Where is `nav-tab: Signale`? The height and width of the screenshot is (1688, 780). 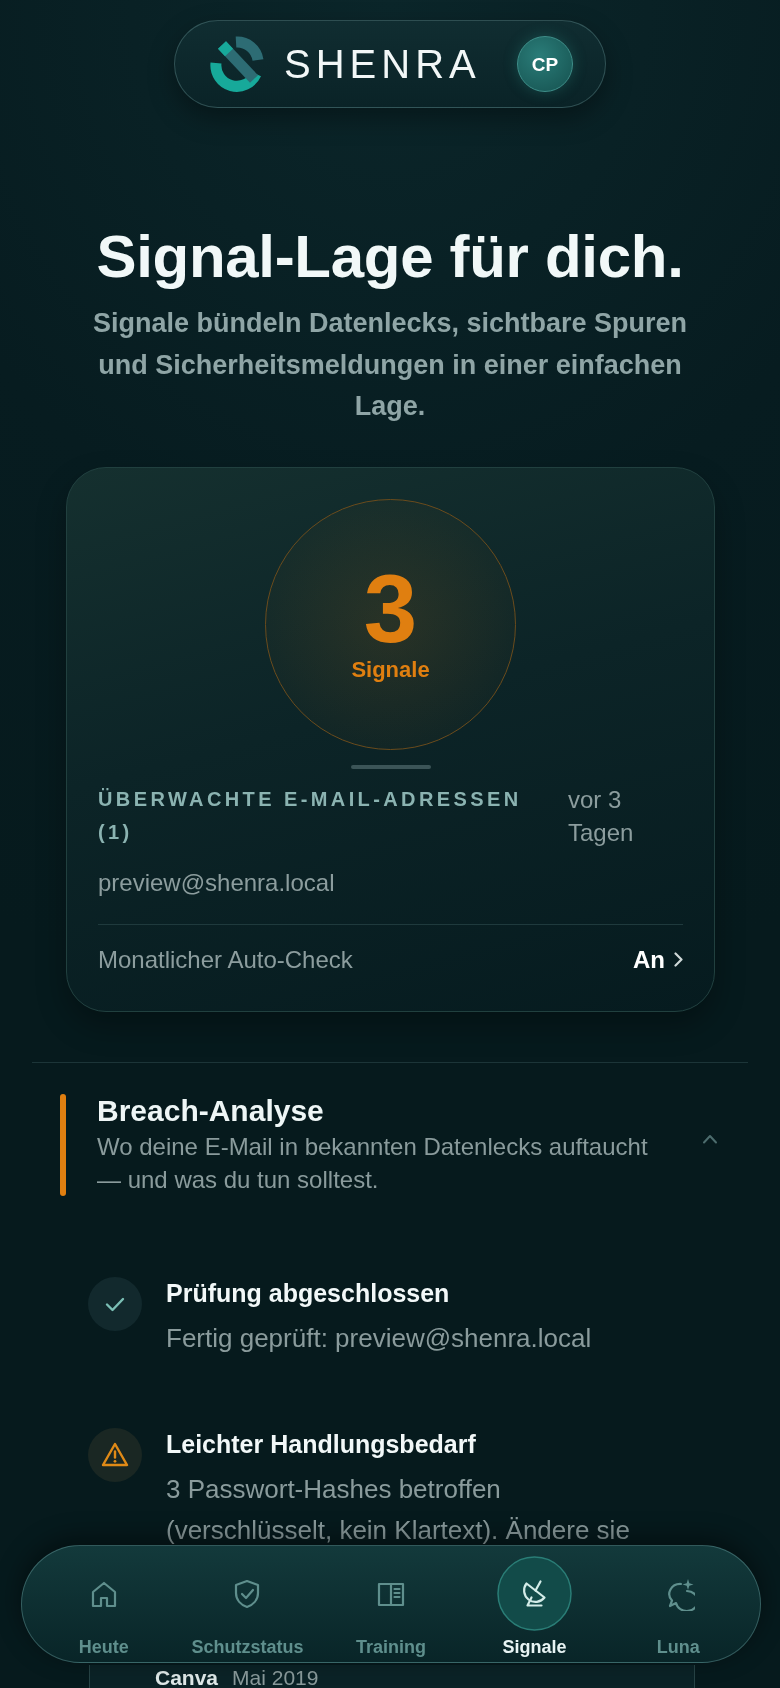
nav-tab: Signale is located at coordinates (535, 1602).